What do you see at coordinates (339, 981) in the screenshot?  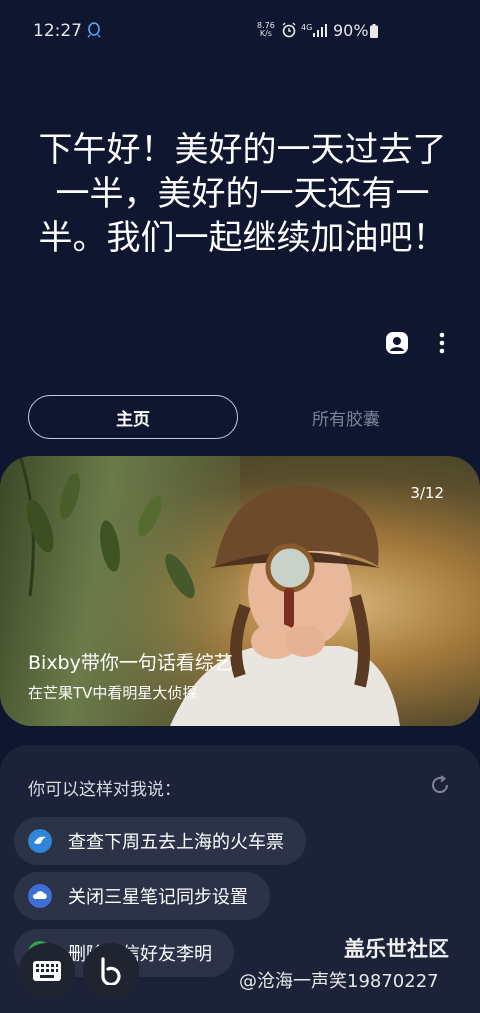 I see `watermark-user: @沧海一声笑19870227` at bounding box center [339, 981].